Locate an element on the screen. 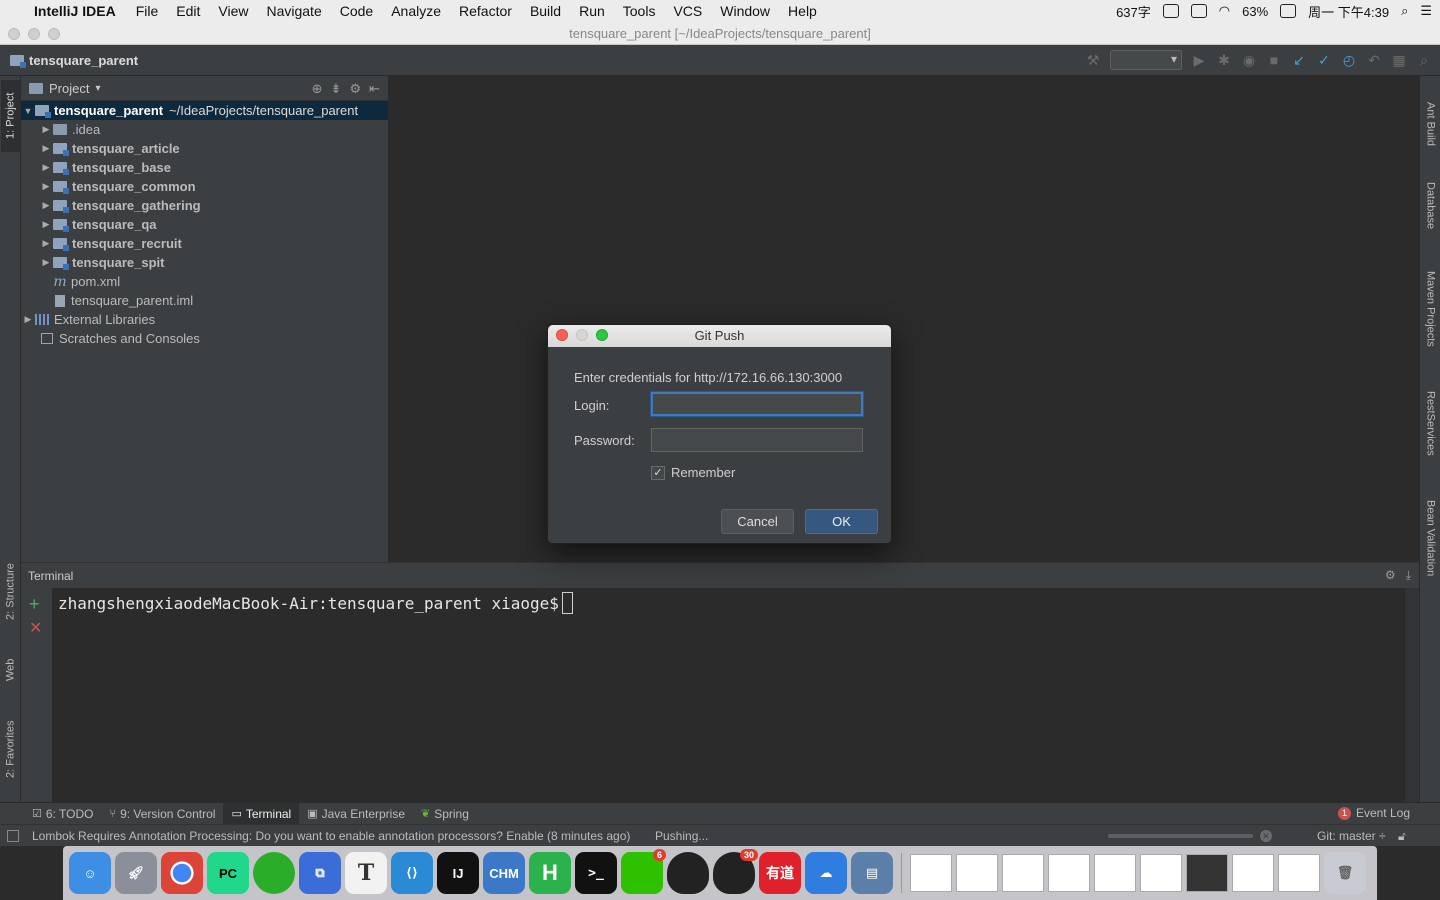  airplay-icon is located at coordinates (1198, 11).